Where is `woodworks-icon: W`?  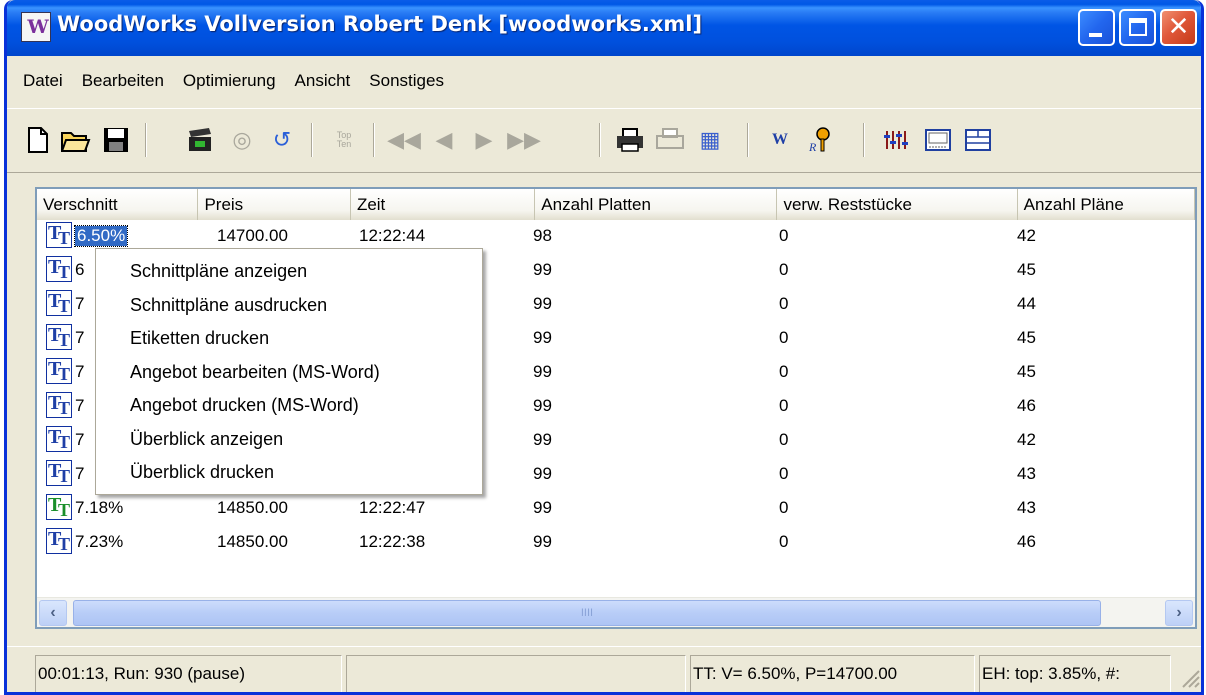 woodworks-icon: W is located at coordinates (780, 139).